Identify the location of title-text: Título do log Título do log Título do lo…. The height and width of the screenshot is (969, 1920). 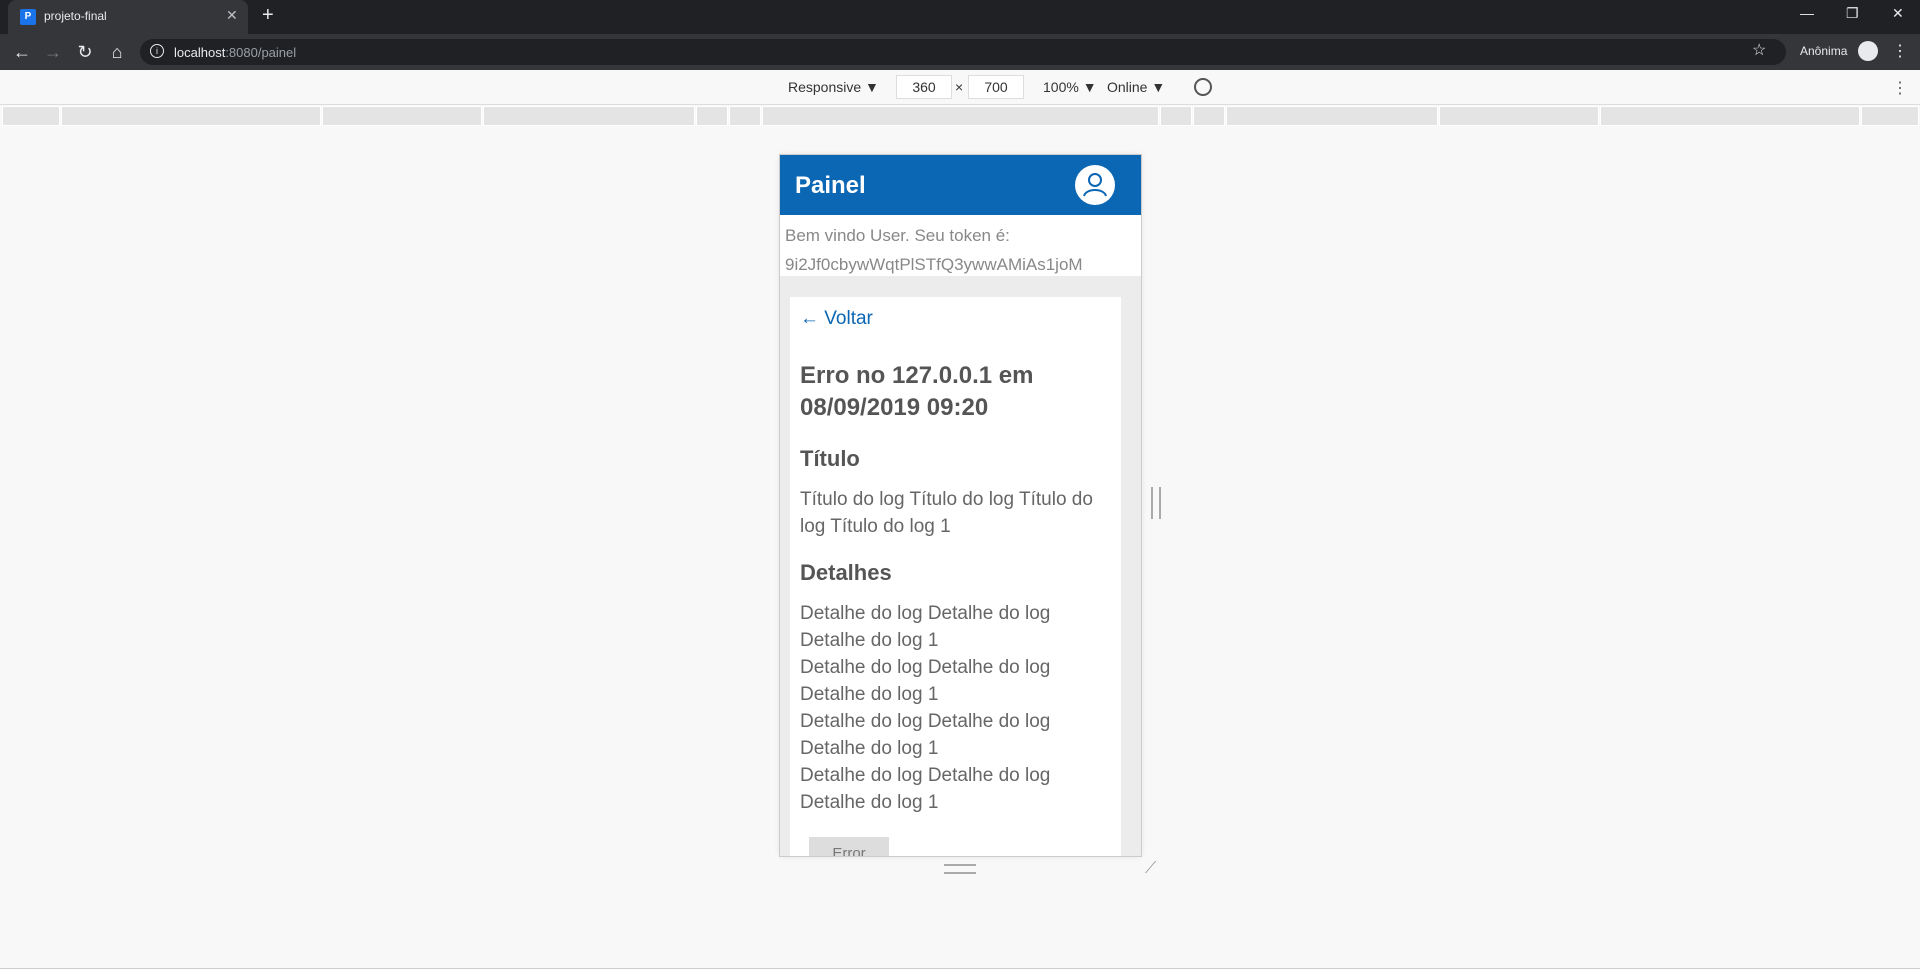
(946, 513).